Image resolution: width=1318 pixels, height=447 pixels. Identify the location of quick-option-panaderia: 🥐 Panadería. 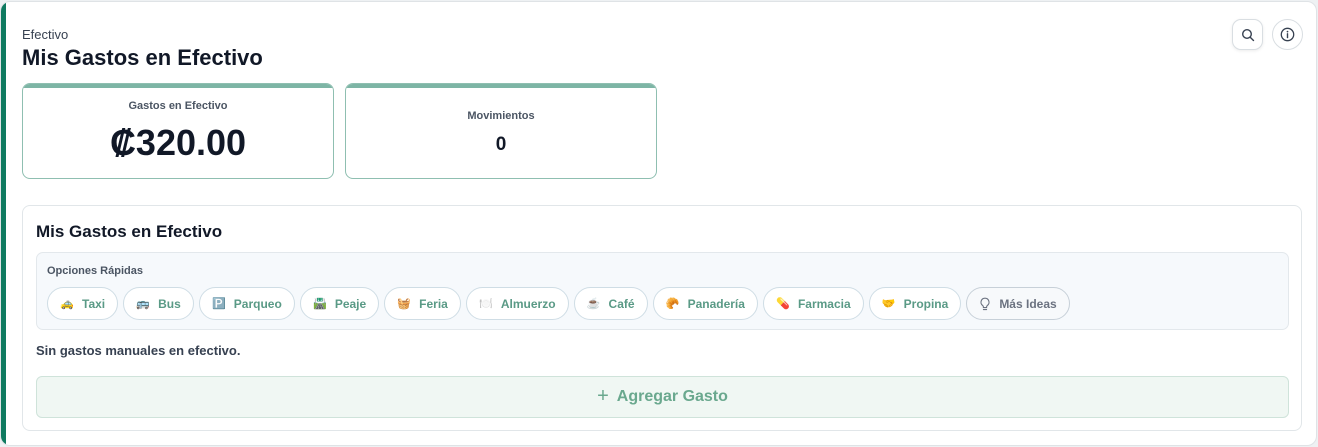
(705, 303).